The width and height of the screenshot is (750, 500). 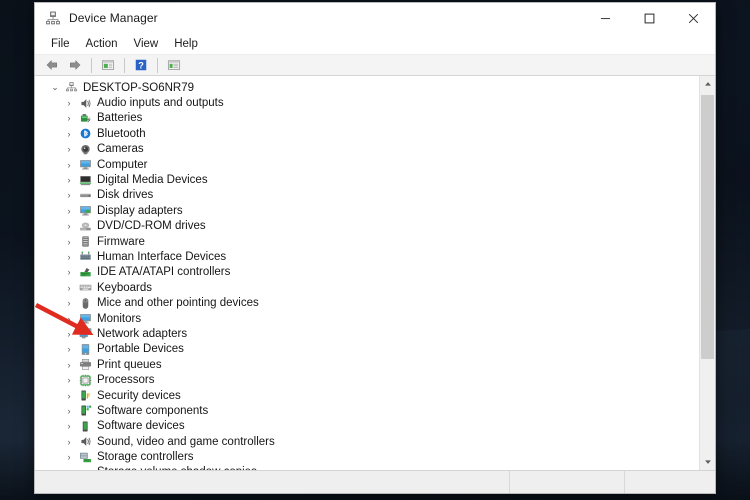 I want to click on tree-row-dvd-cd-rom-drives: › DVD/CD-ROM drives, so click(x=367, y=226).